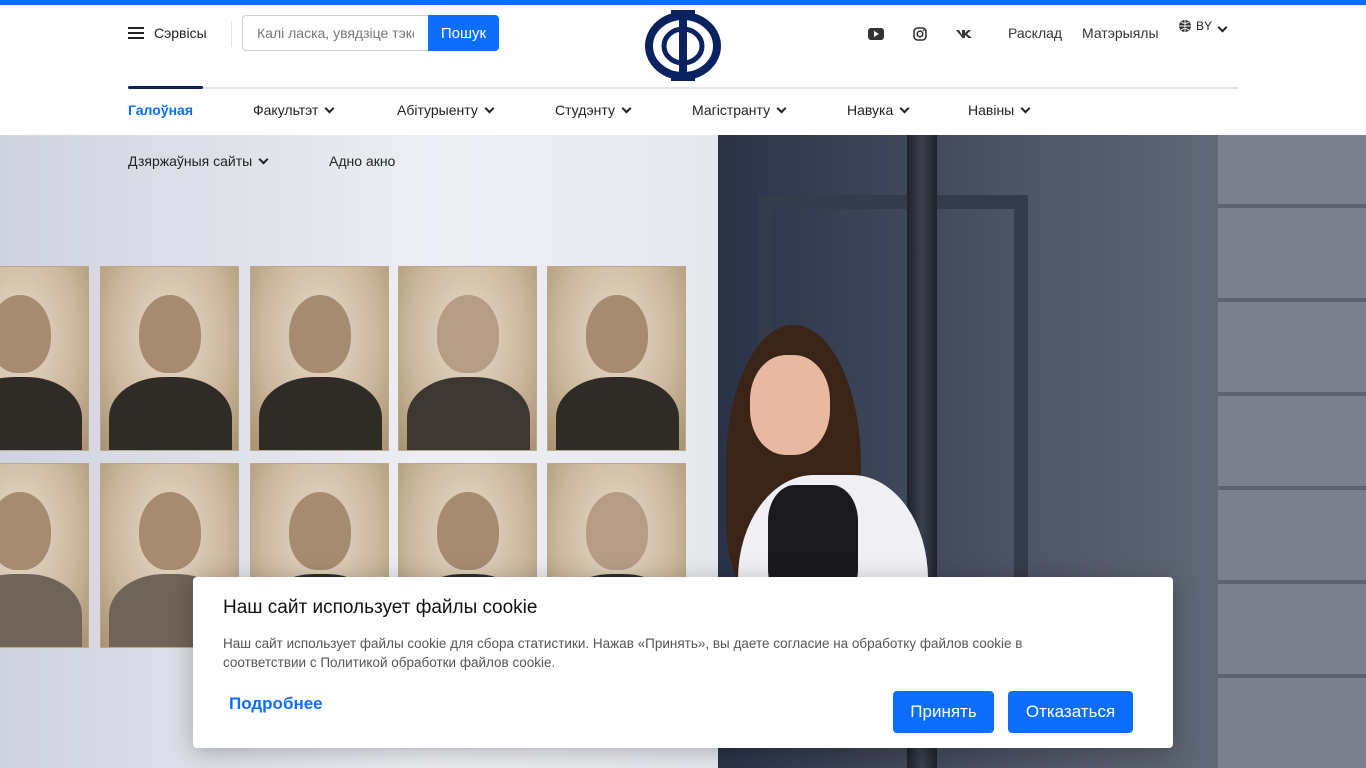 The image size is (1366, 768). I want to click on cookie-accept-button: Принять, so click(943, 712).